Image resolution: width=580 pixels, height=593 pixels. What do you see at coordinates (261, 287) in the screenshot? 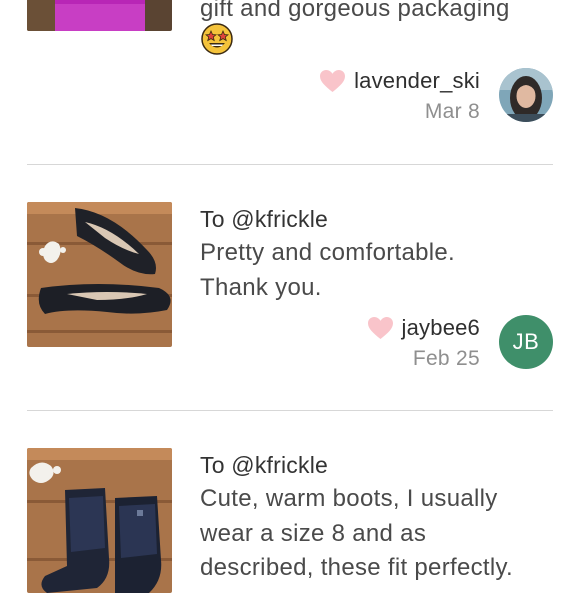
I see `review-text-line: Thank you.` at bounding box center [261, 287].